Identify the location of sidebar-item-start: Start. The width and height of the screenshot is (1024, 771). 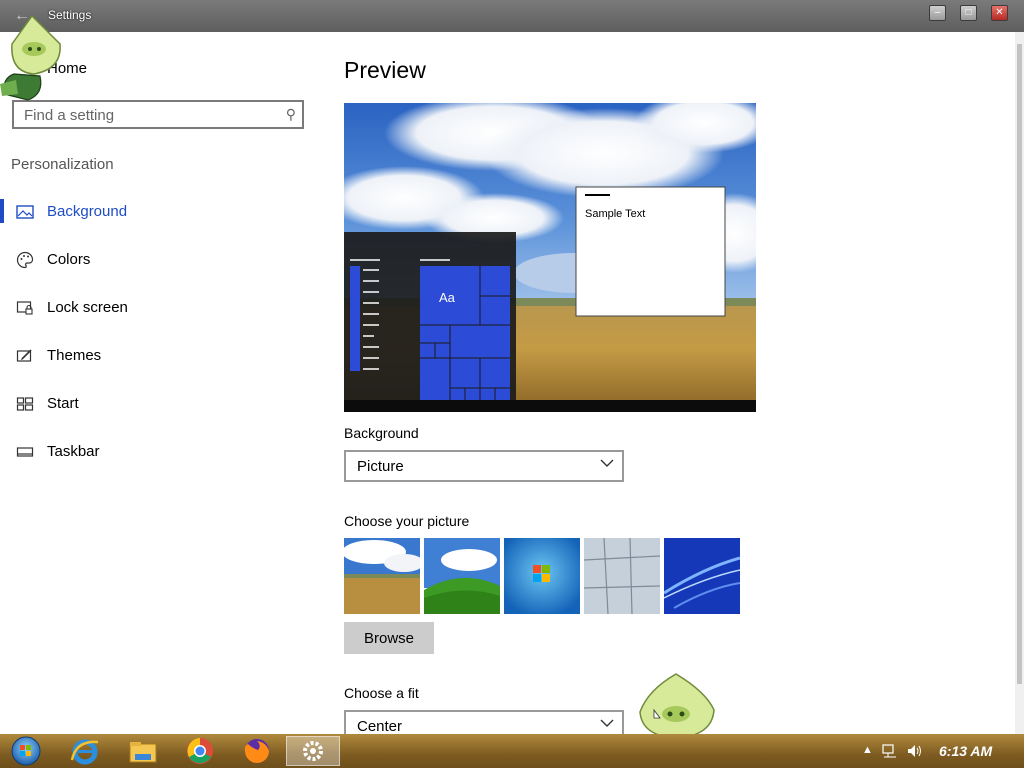
(155, 405).